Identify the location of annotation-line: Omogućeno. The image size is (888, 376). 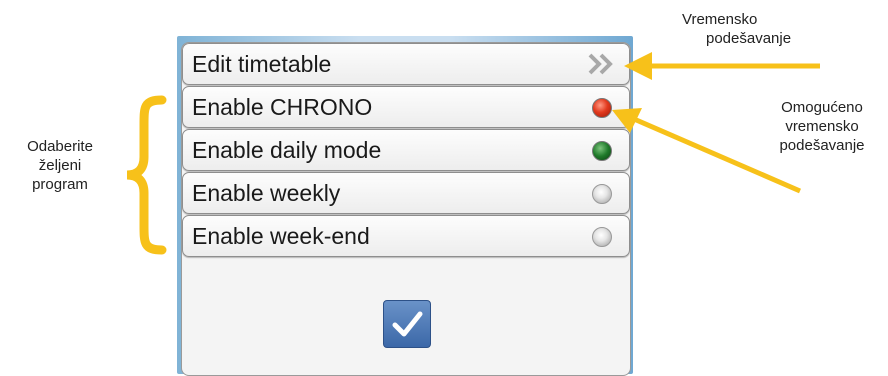
(822, 107).